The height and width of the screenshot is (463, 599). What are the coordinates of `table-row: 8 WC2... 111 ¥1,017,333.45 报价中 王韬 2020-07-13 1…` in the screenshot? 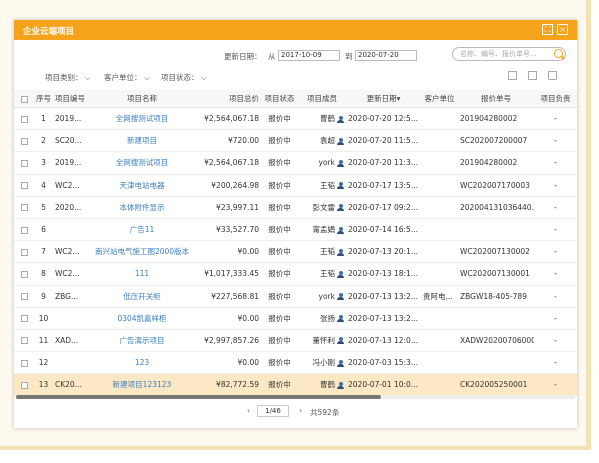 It's located at (295, 274).